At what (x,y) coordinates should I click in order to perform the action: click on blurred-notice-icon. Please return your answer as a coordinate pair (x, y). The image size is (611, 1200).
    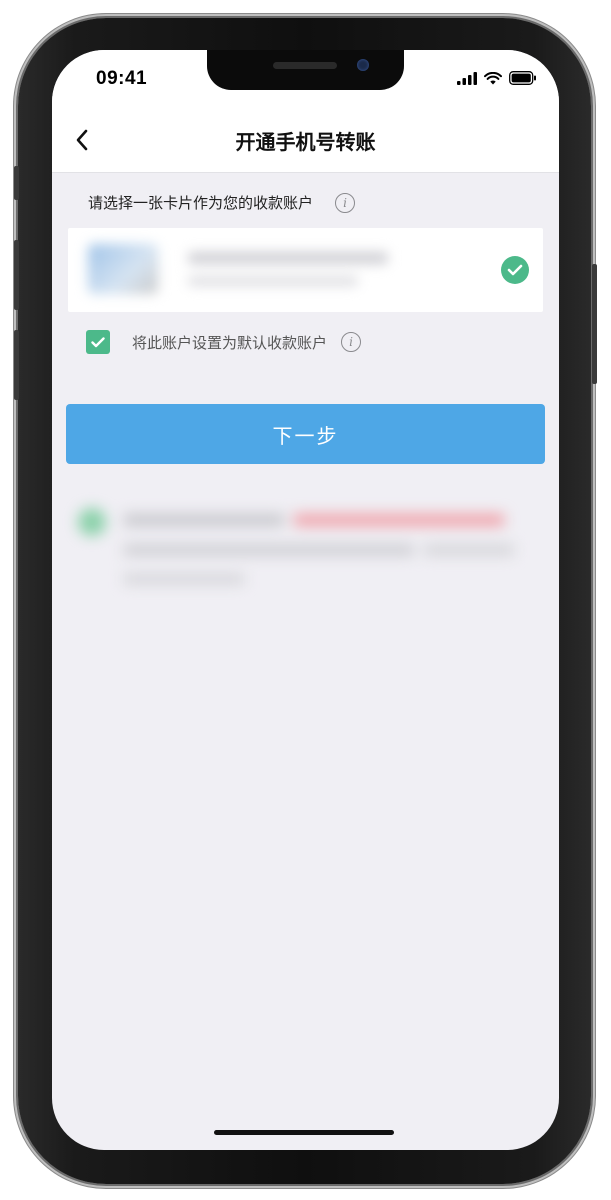
    Looking at the image, I should click on (92, 522).